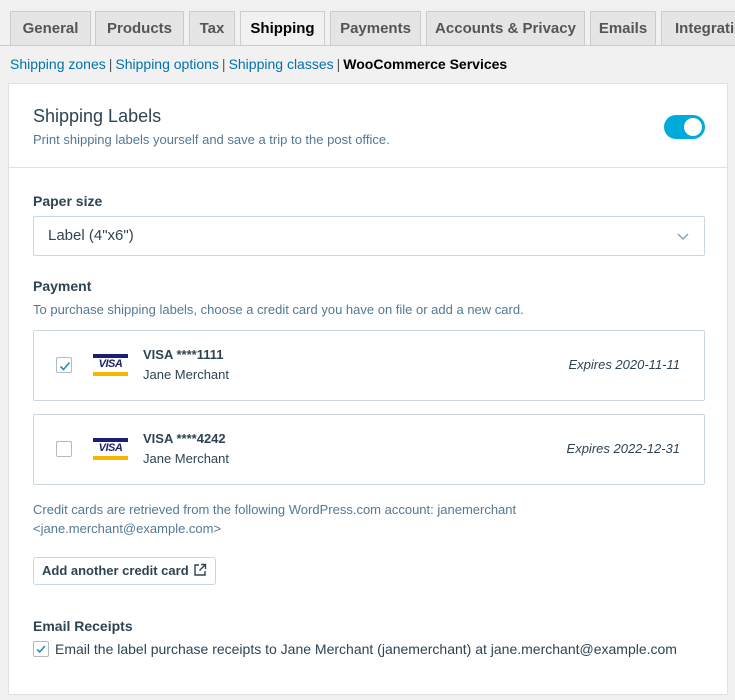 Image resolution: width=735 pixels, height=700 pixels. I want to click on external-link-icon, so click(199, 569).